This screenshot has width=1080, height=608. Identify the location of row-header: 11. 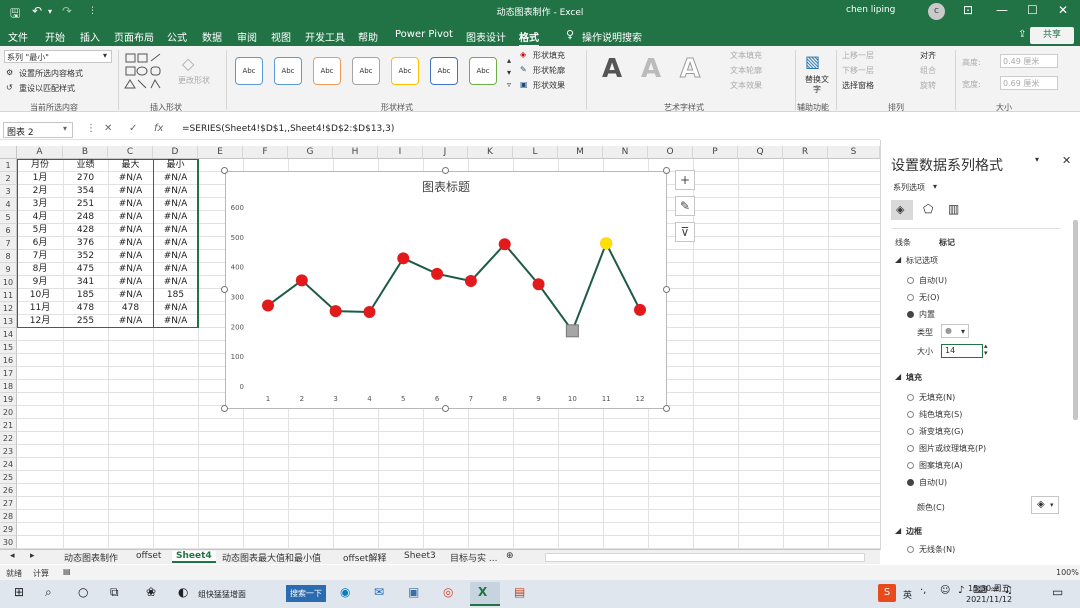
(8, 295).